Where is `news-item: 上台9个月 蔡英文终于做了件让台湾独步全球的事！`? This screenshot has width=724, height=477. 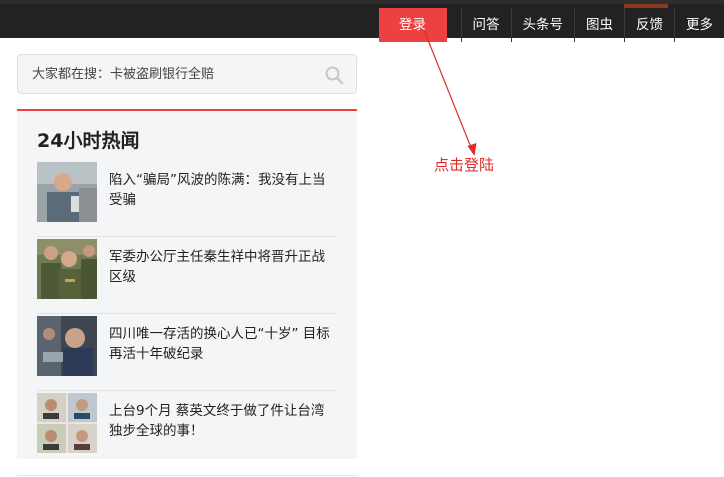 news-item: 上台9个月 蔡英文终于做了件让台湾独步全球的事！ is located at coordinates (187, 425).